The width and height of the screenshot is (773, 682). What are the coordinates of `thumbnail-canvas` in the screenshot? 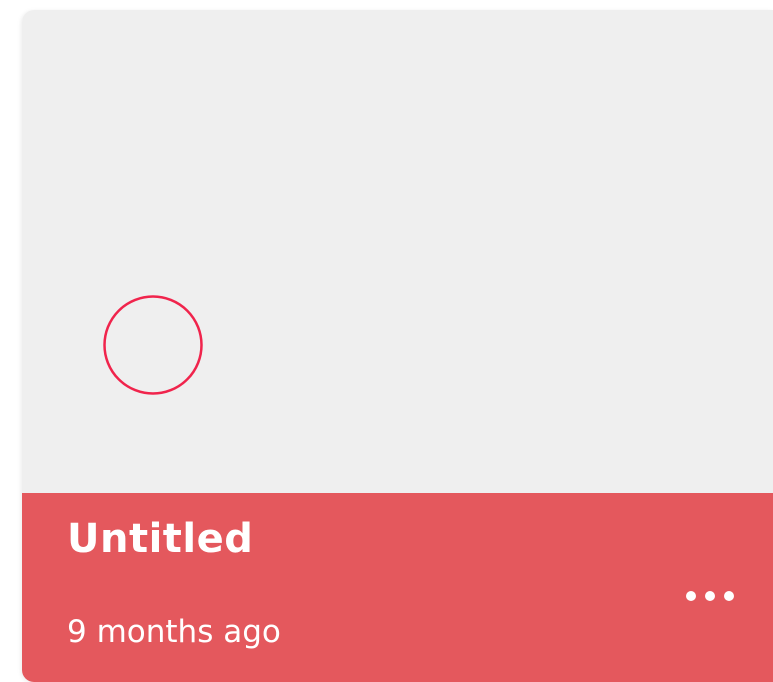 It's located at (153, 345).